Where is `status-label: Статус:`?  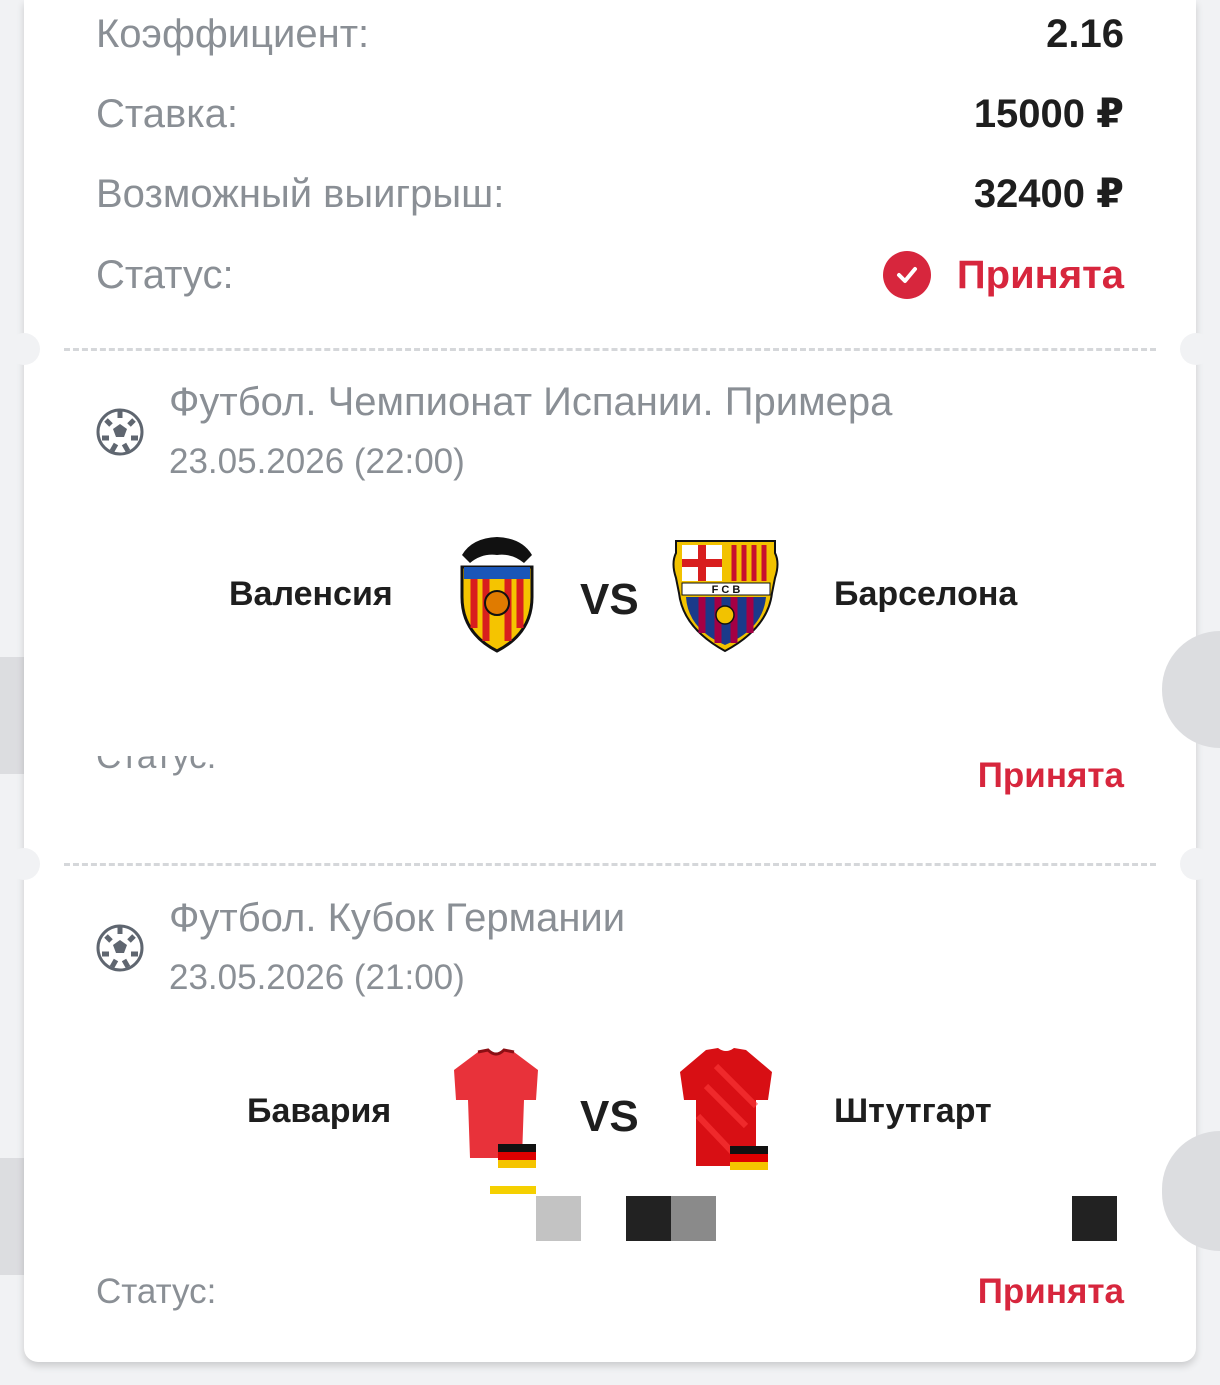
status-label: Статус: is located at coordinates (165, 274).